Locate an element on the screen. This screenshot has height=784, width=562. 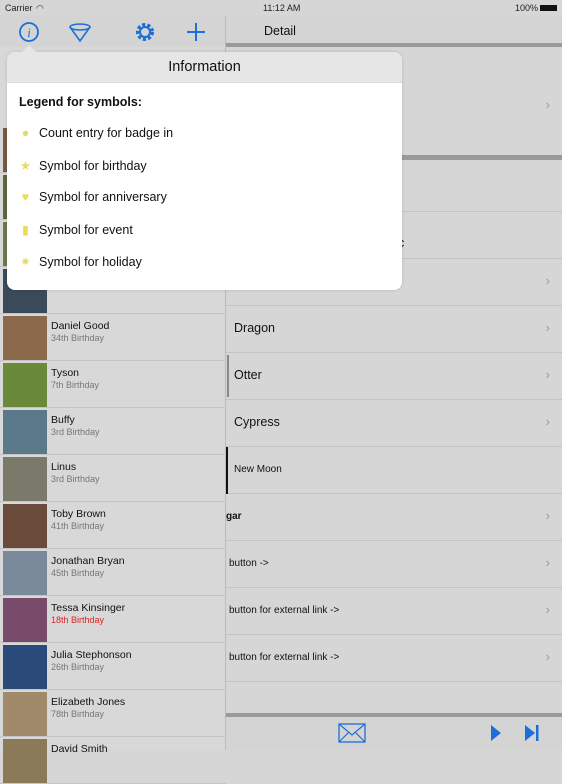
person-name: Julia Stephonson is located at coordinates (91, 655).